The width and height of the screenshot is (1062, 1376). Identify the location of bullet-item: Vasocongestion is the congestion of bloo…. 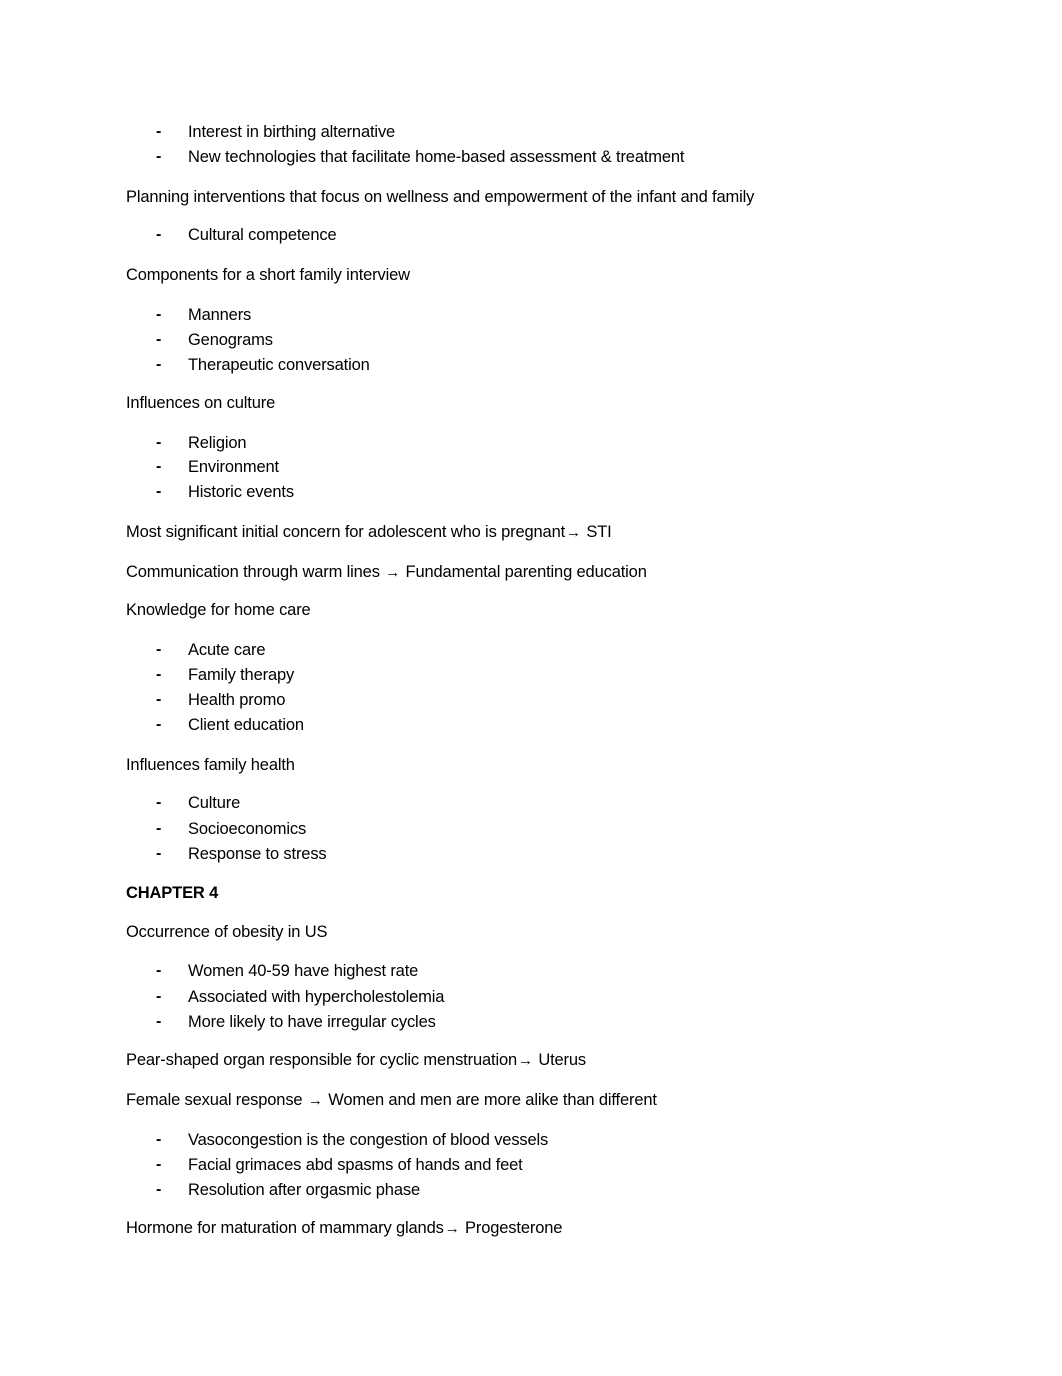
(368, 1140).